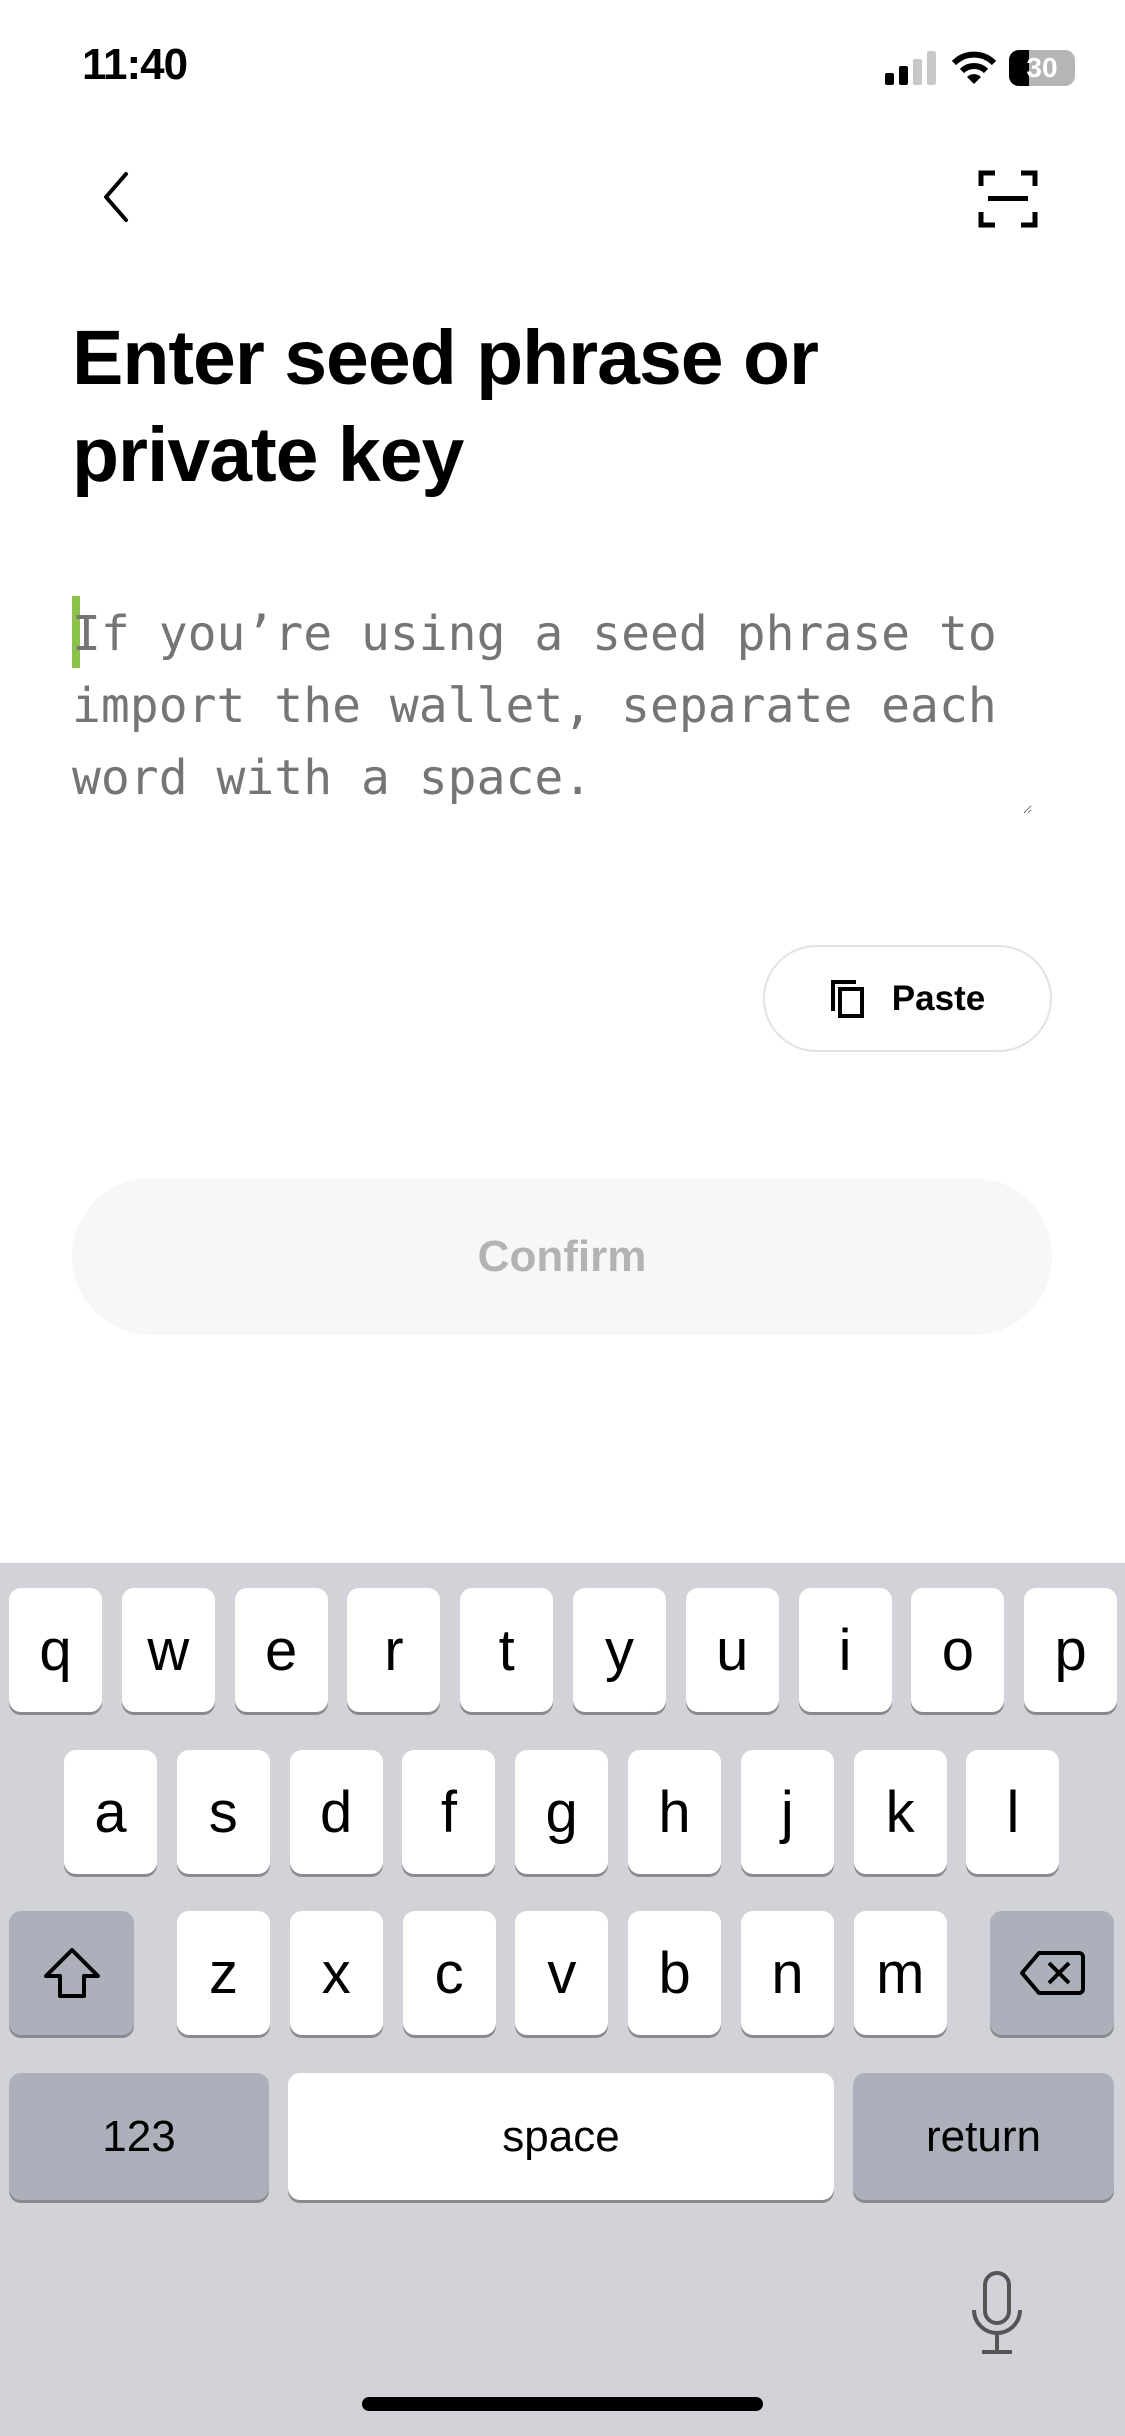 This screenshot has height=2436, width=1125. Describe the element at coordinates (562, 1973) in the screenshot. I see `key-v: v` at that location.